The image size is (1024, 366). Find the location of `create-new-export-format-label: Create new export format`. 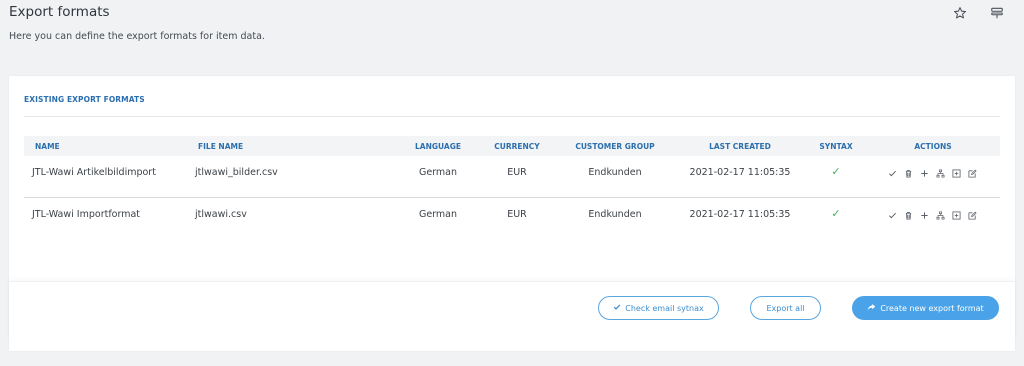

create-new-export-format-label: Create new export format is located at coordinates (932, 308).